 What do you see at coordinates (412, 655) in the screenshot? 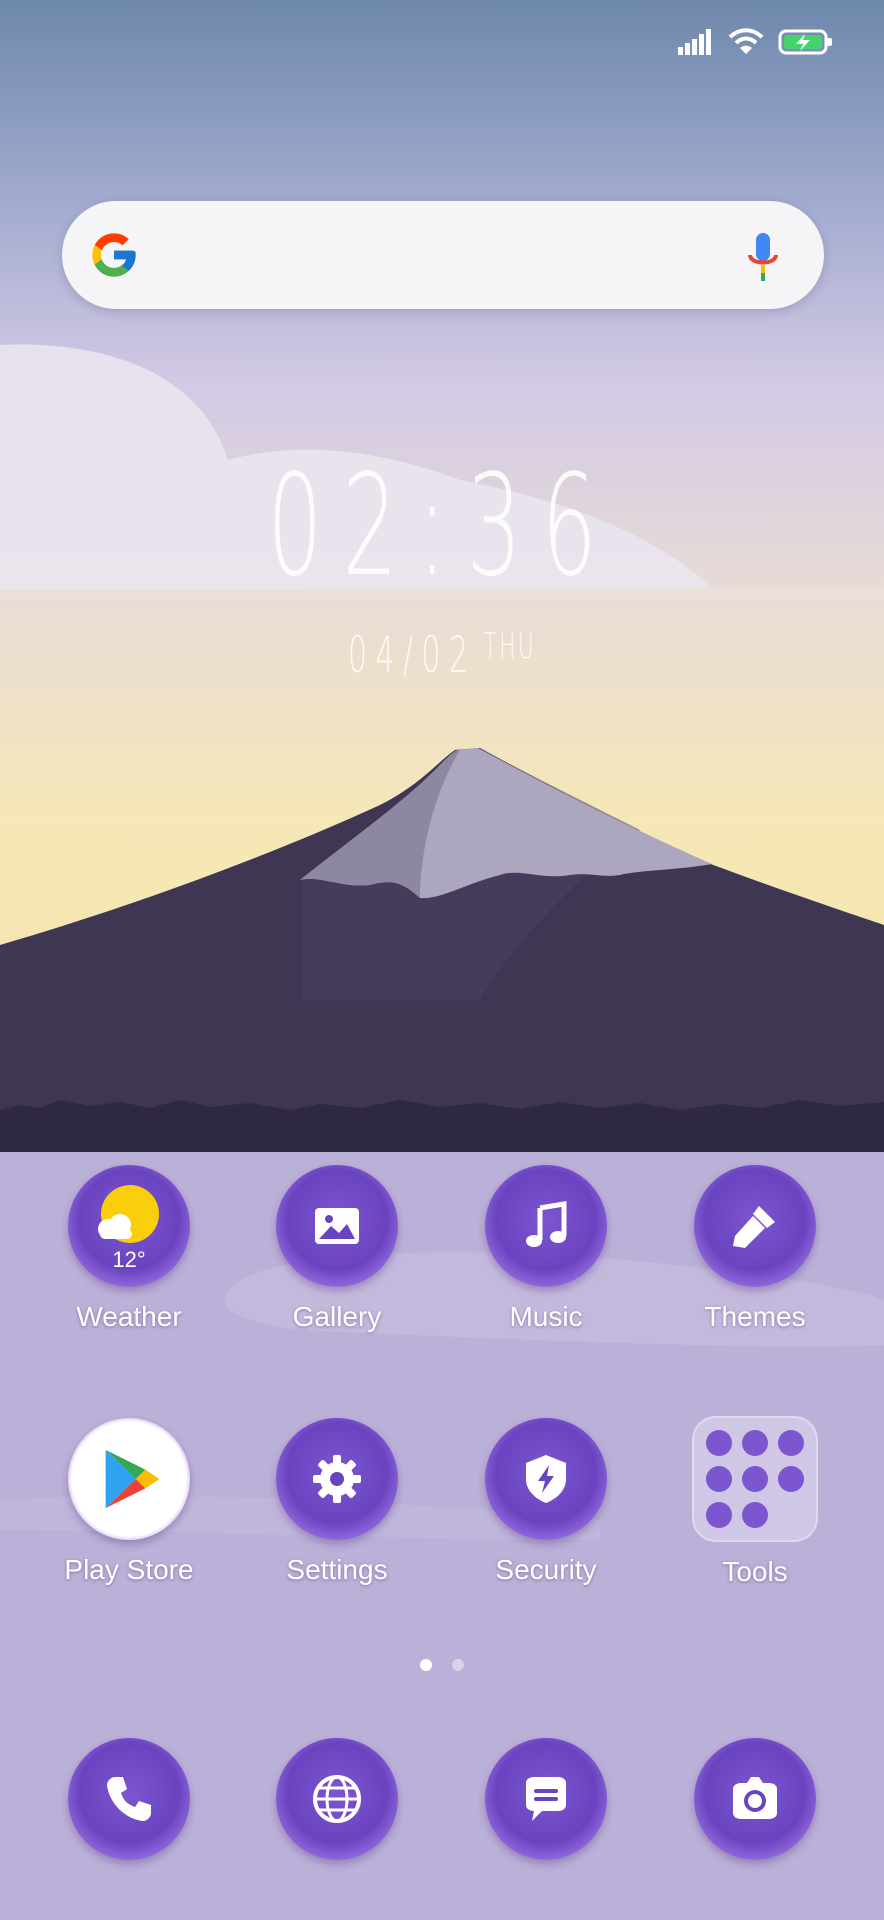
I see `clock-date: 04/02` at bounding box center [412, 655].